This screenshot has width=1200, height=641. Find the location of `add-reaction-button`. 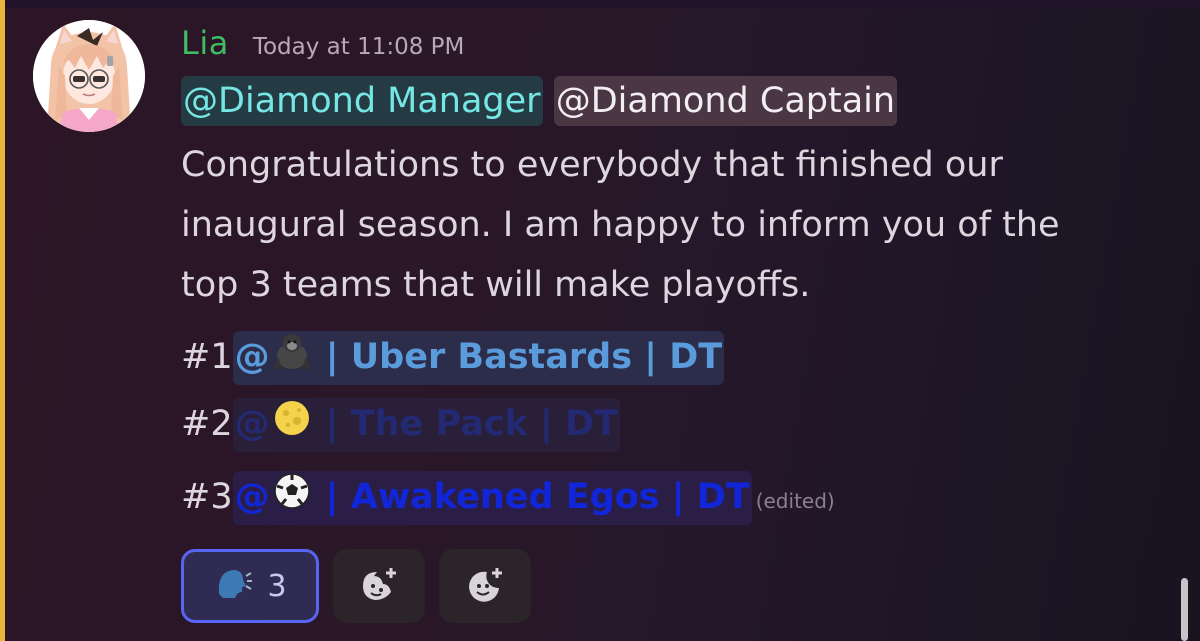

add-reaction-button is located at coordinates (485, 586).